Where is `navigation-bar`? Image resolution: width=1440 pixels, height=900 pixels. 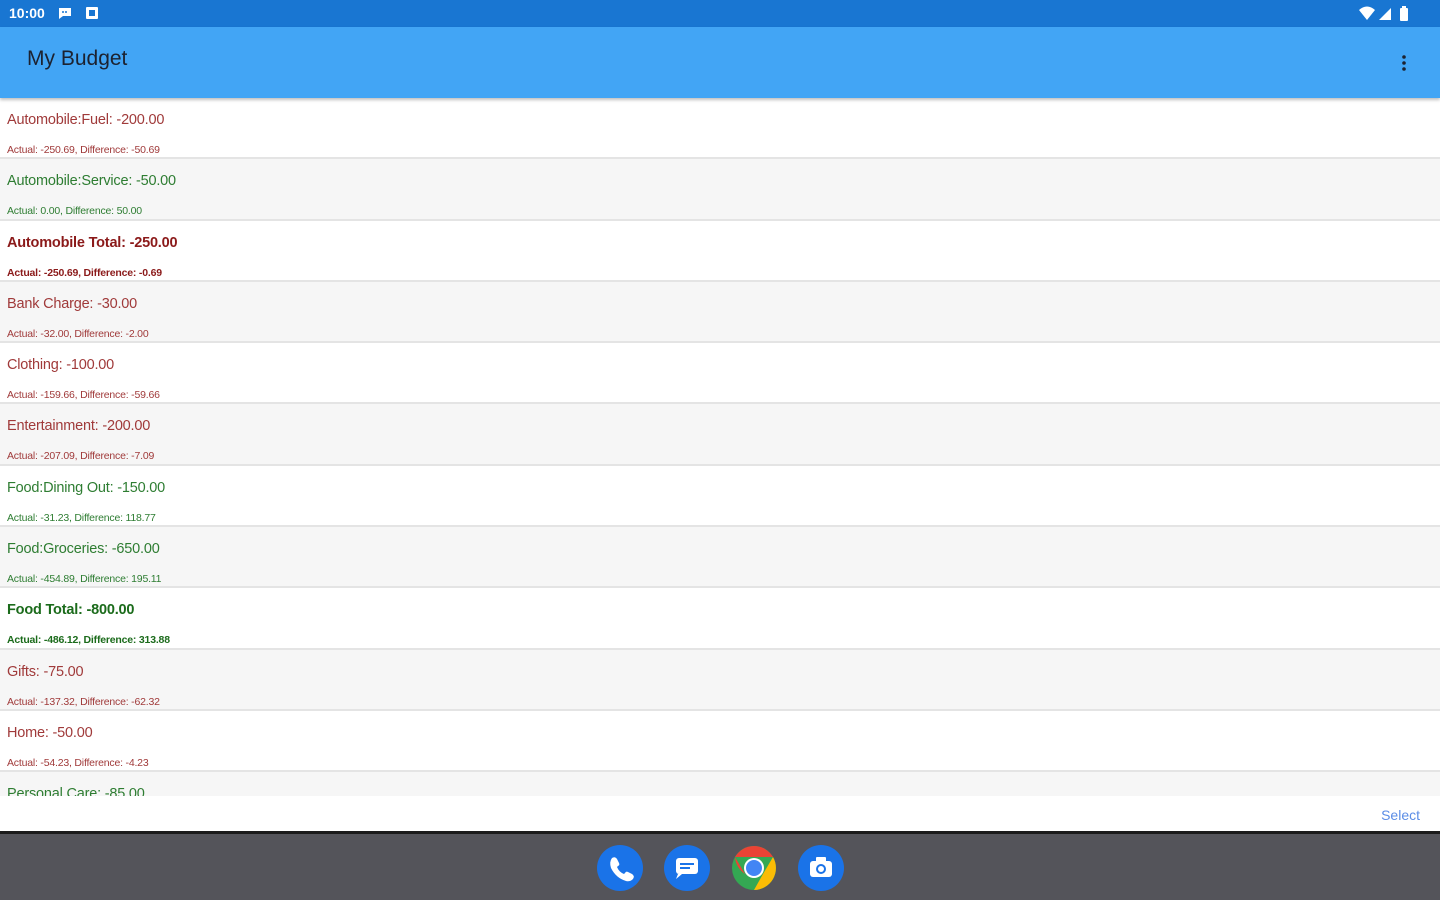
navigation-bar is located at coordinates (720, 867).